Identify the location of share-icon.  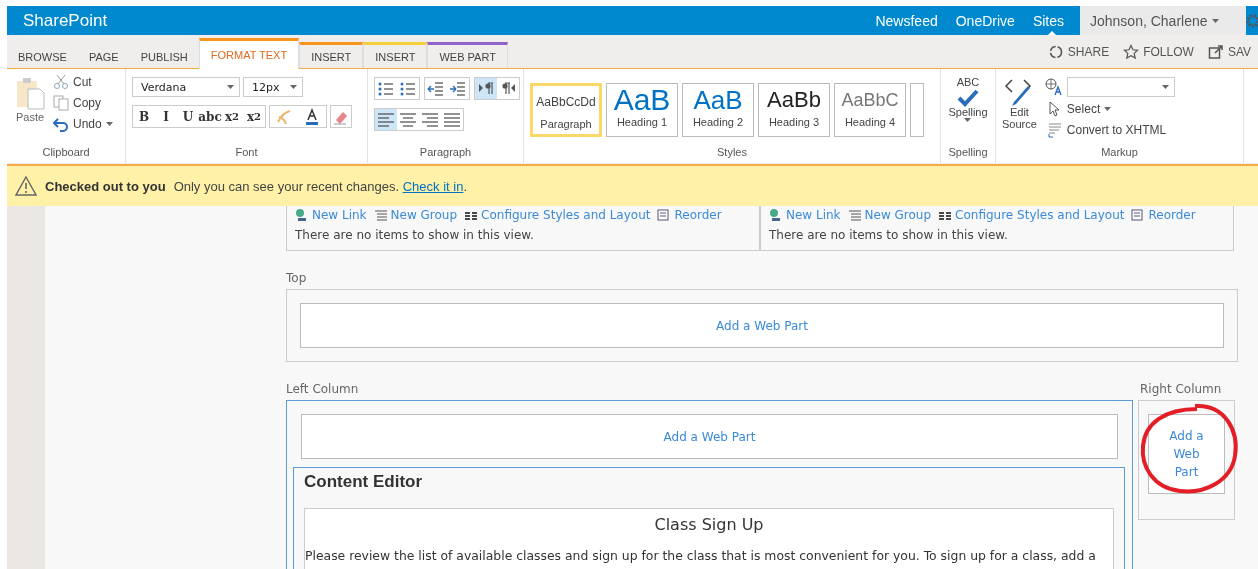
(1055, 51).